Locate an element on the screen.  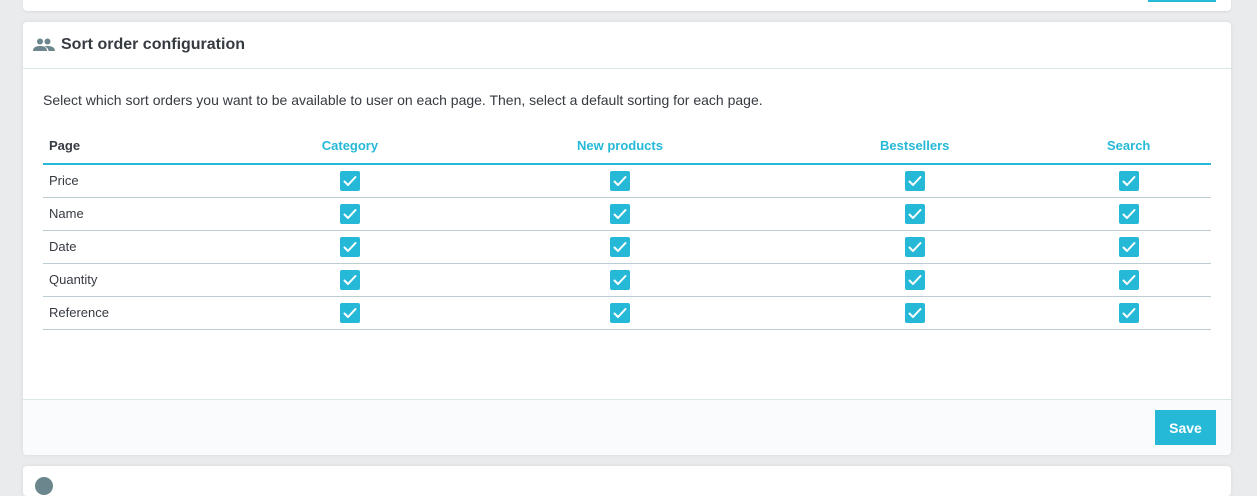
previous-panel-button is located at coordinates (1182, 1).